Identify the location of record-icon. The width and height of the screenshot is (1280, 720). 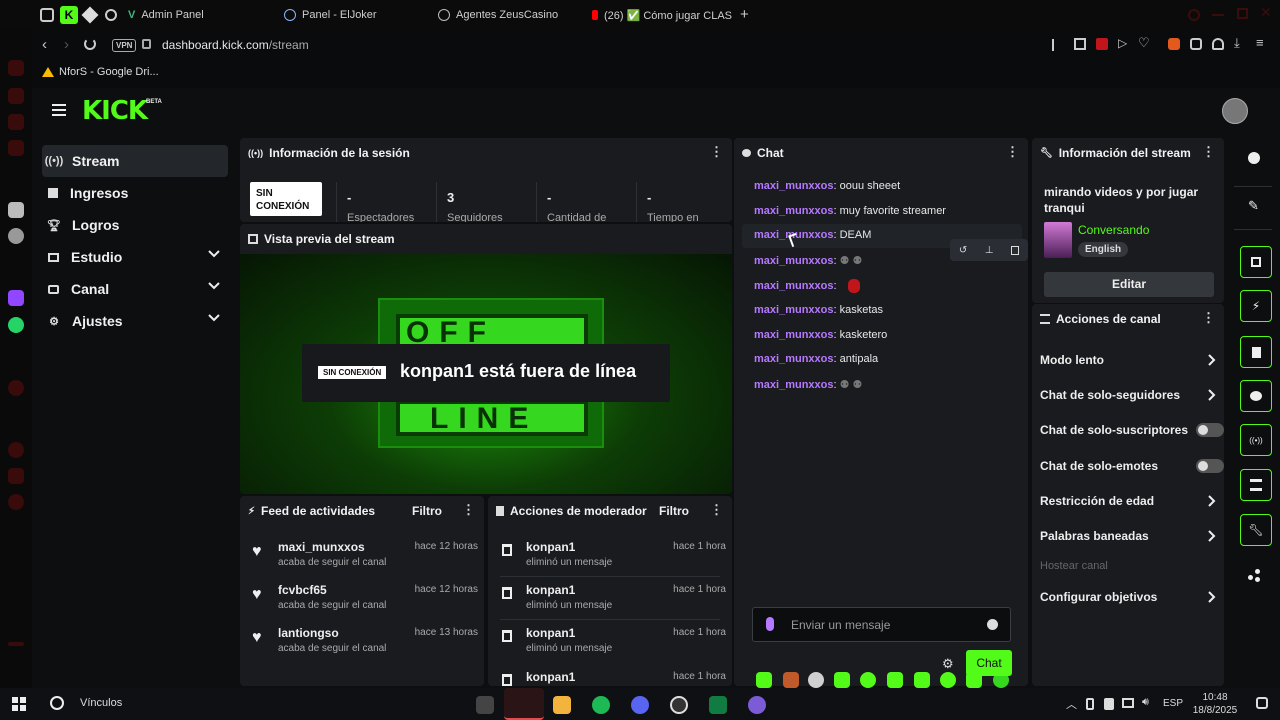
(16, 388).